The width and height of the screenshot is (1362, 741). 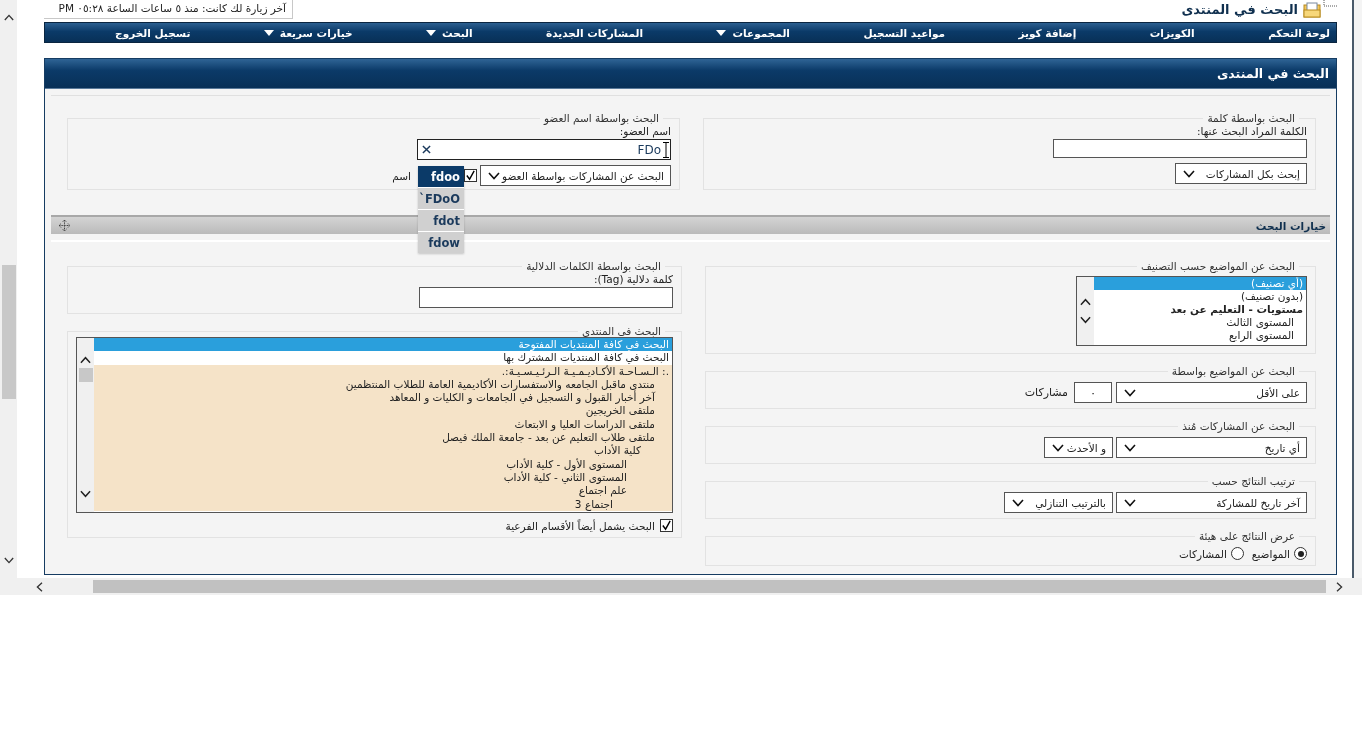 What do you see at coordinates (383, 358) in the screenshot?
I see `list-option: البحث في كافة المنتديات المشترك بها` at bounding box center [383, 358].